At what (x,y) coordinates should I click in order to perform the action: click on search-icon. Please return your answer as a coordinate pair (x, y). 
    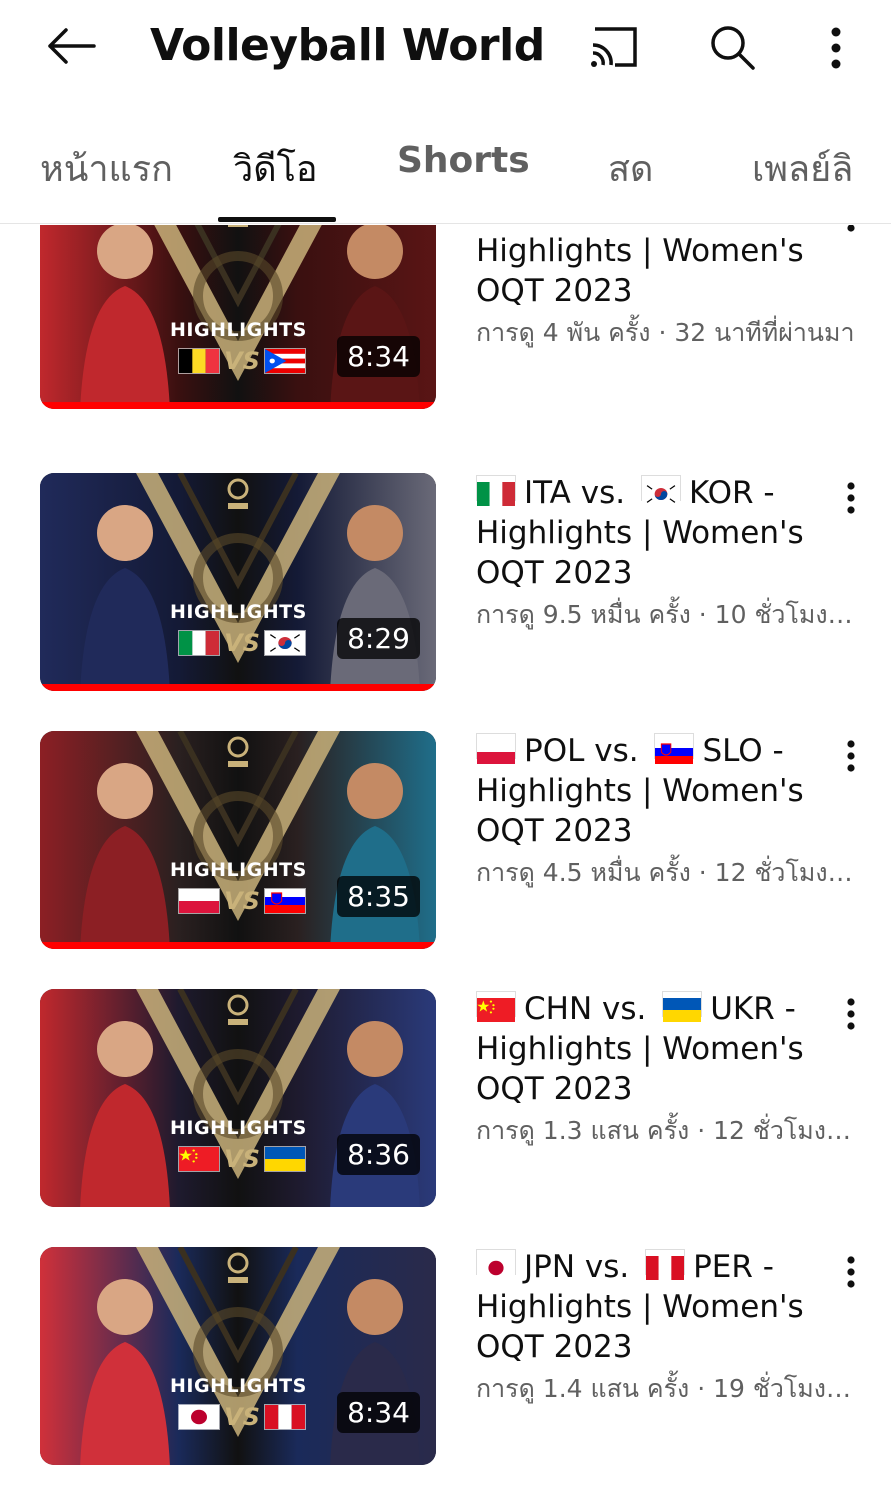
    Looking at the image, I should click on (732, 48).